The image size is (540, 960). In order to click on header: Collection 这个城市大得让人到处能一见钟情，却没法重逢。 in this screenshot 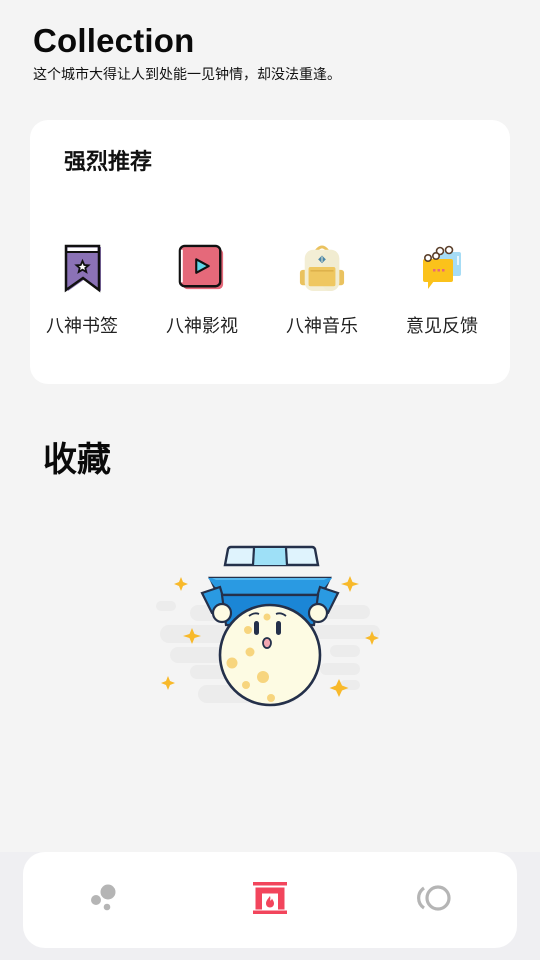, I will do `click(187, 53)`.